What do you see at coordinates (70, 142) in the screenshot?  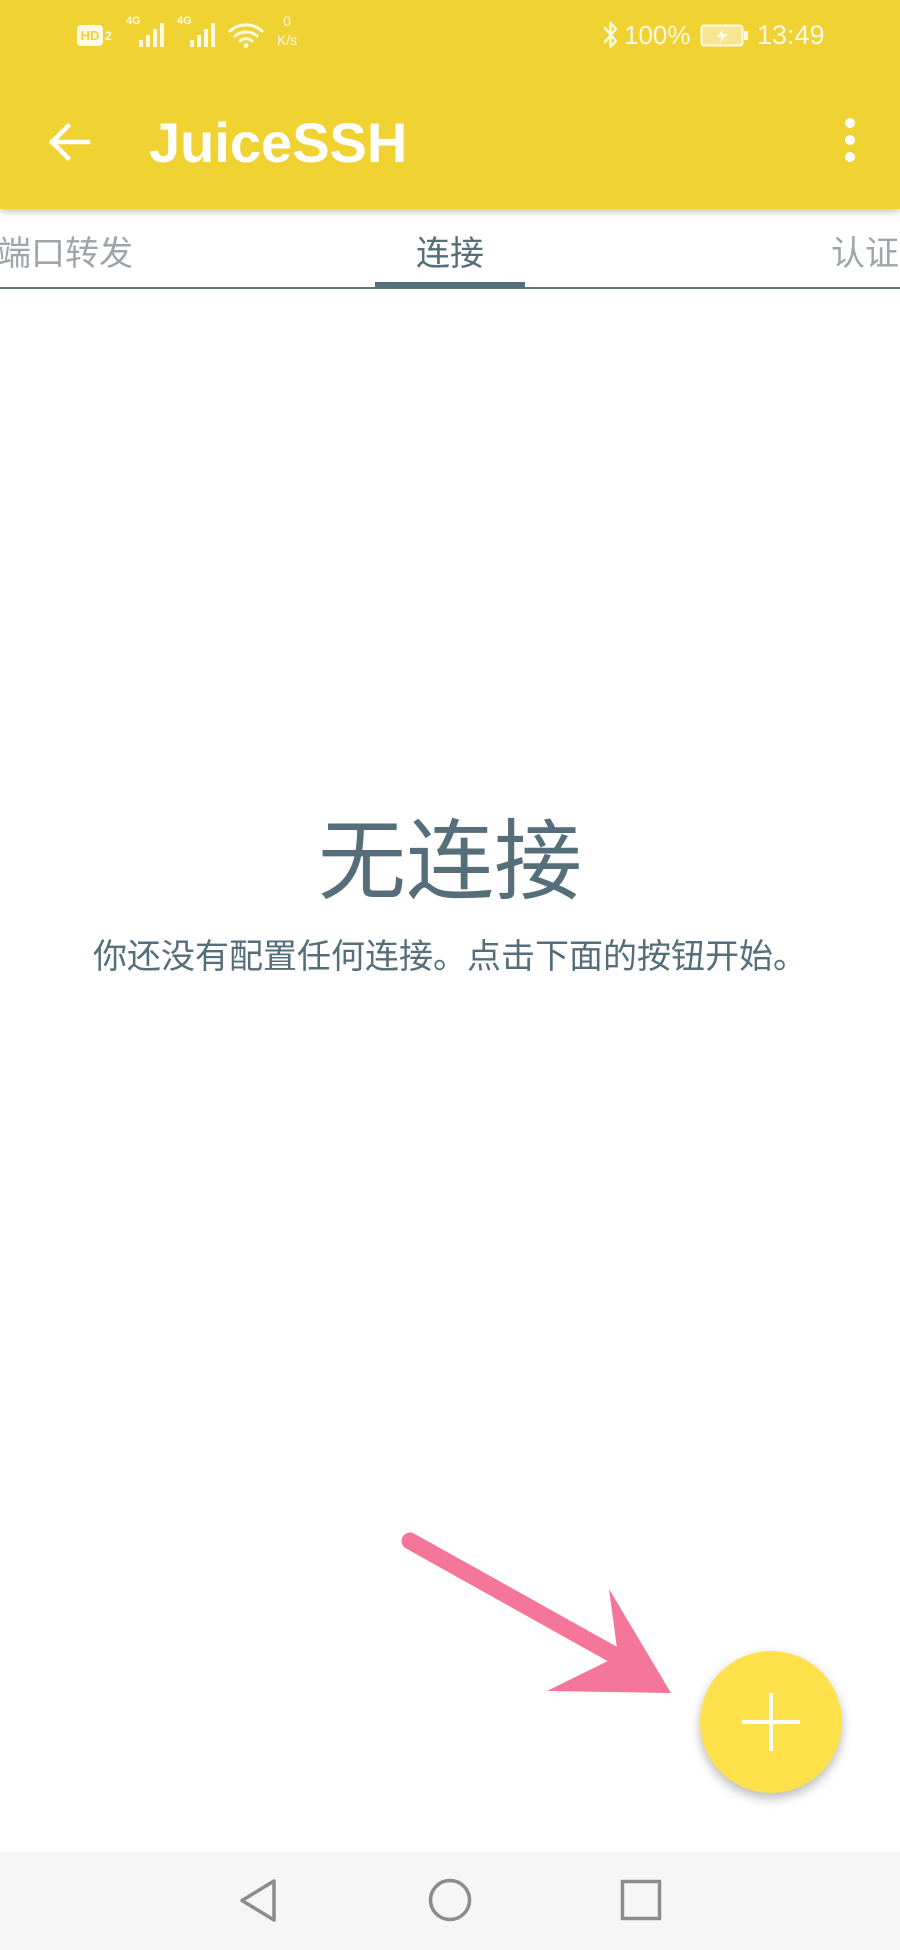 I see `arrow-left-icon` at bounding box center [70, 142].